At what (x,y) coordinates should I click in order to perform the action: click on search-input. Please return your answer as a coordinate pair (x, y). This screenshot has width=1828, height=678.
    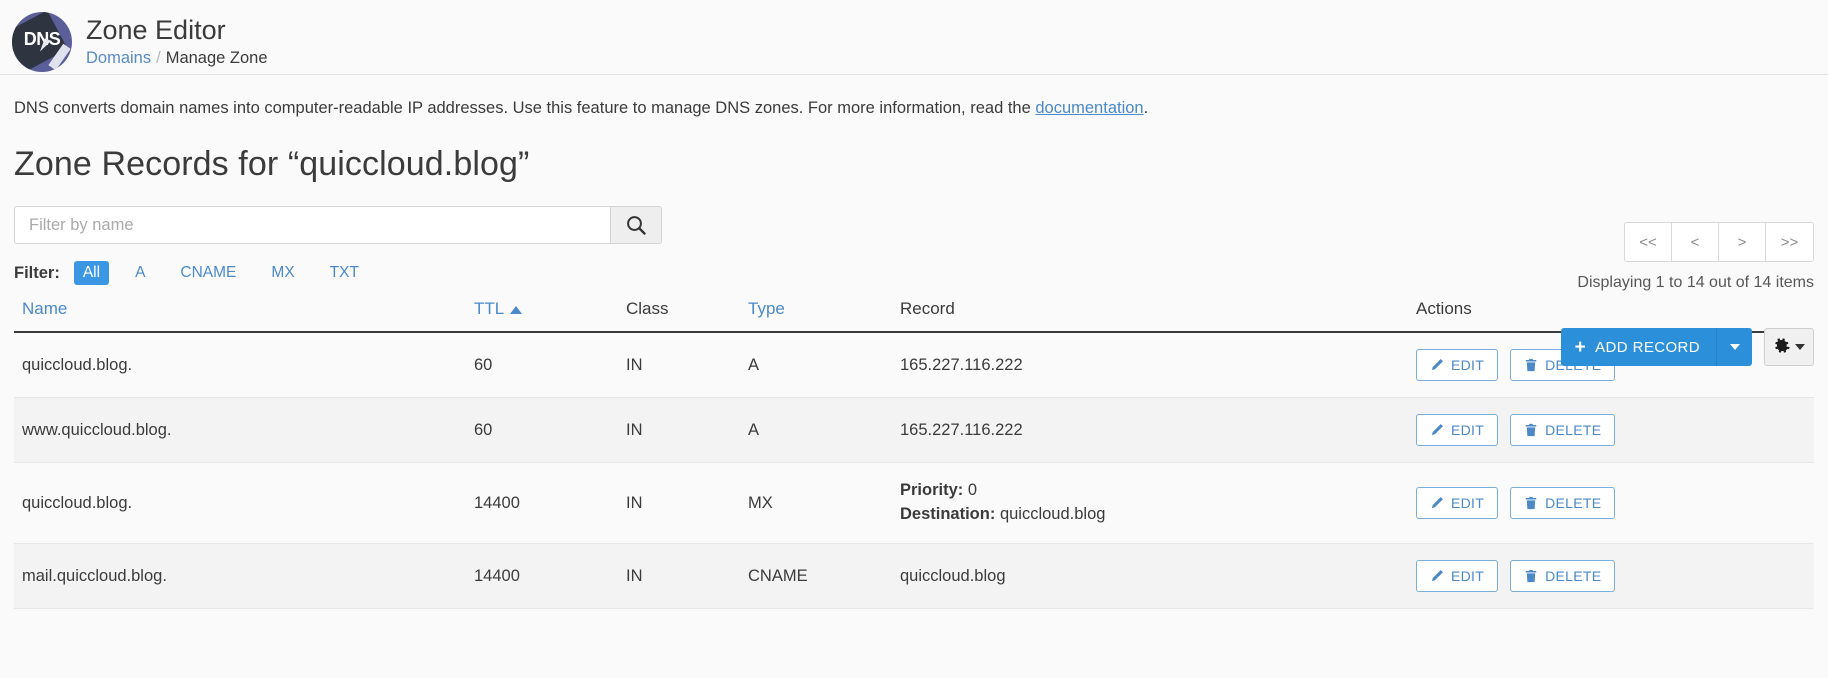
    Looking at the image, I should click on (312, 225).